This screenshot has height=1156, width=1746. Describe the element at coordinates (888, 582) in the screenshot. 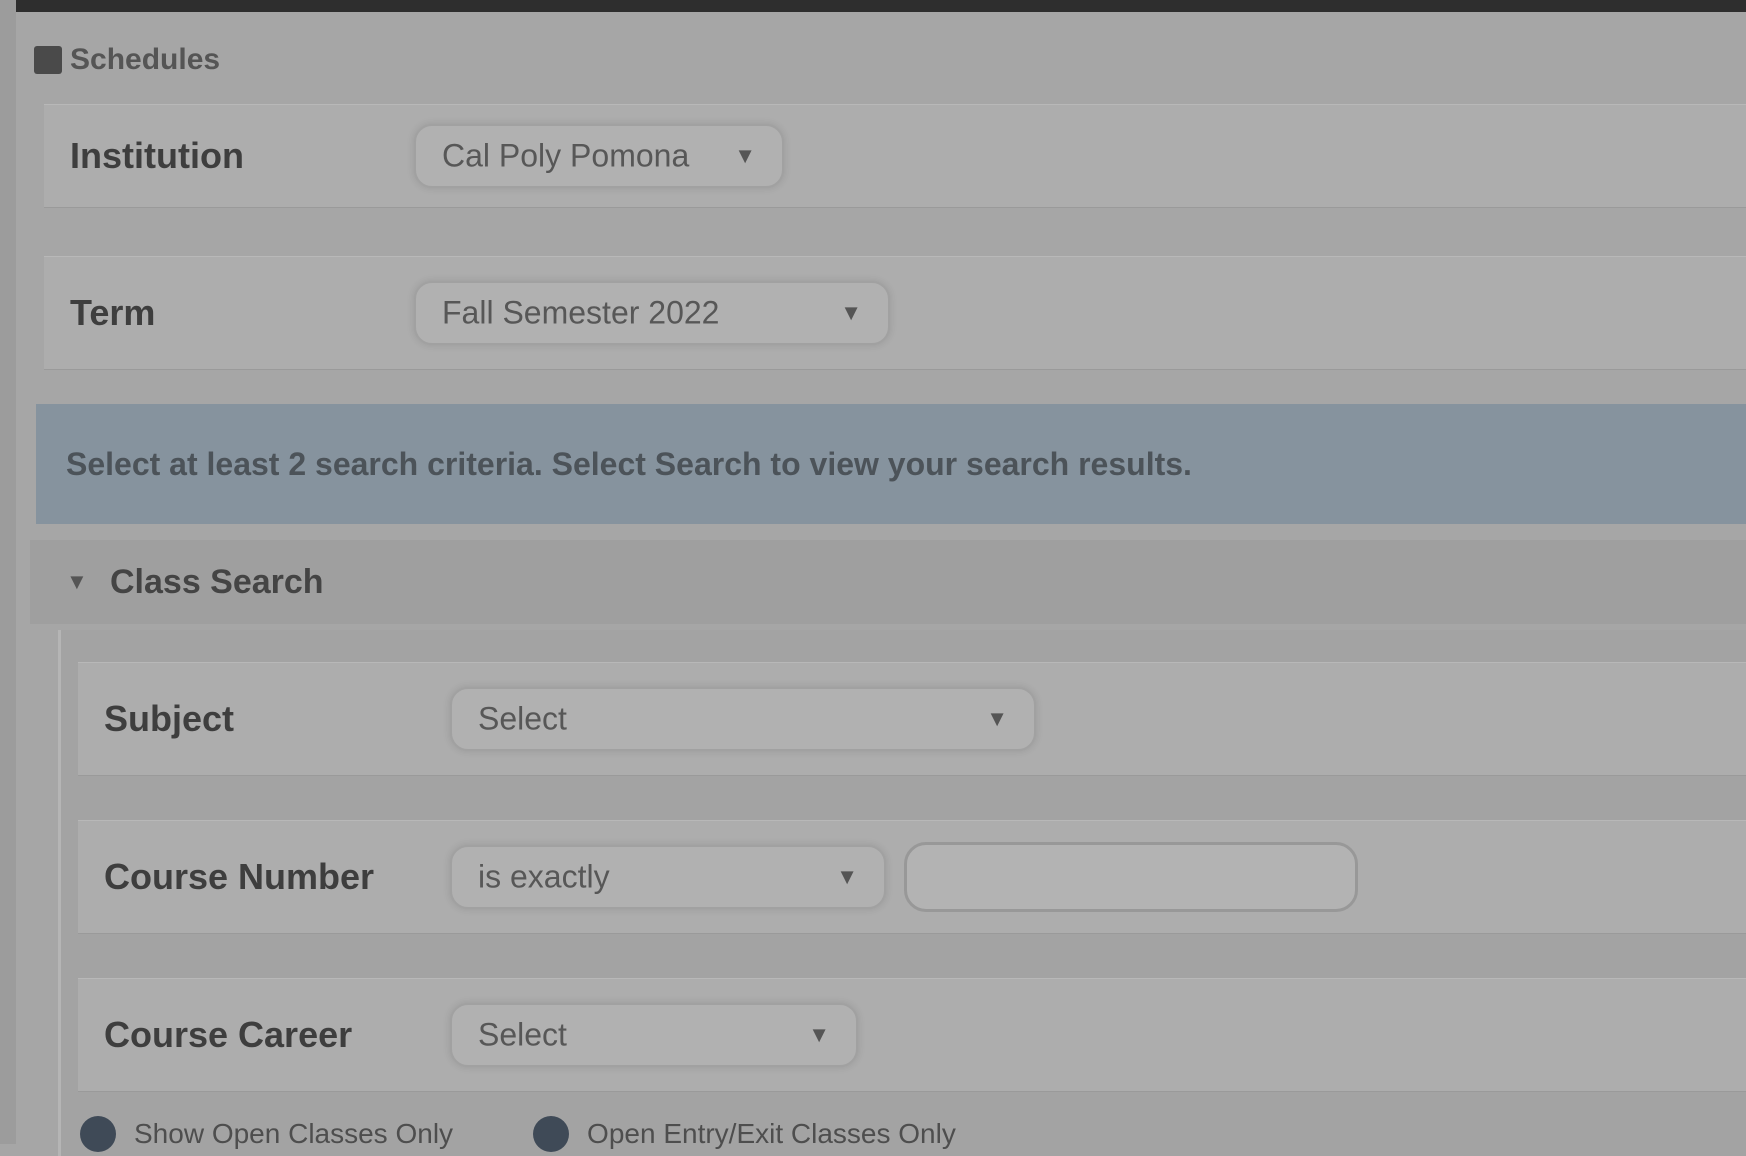

I see `class-search-toggle: ▼ Class Search` at that location.